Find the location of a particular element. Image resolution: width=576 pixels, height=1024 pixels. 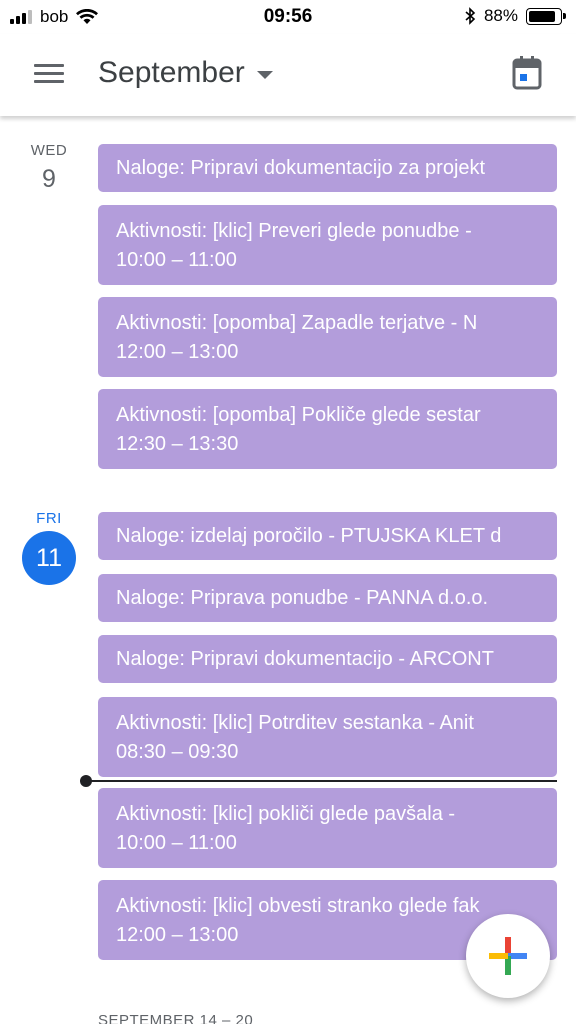

month-selector: September is located at coordinates (185, 73).